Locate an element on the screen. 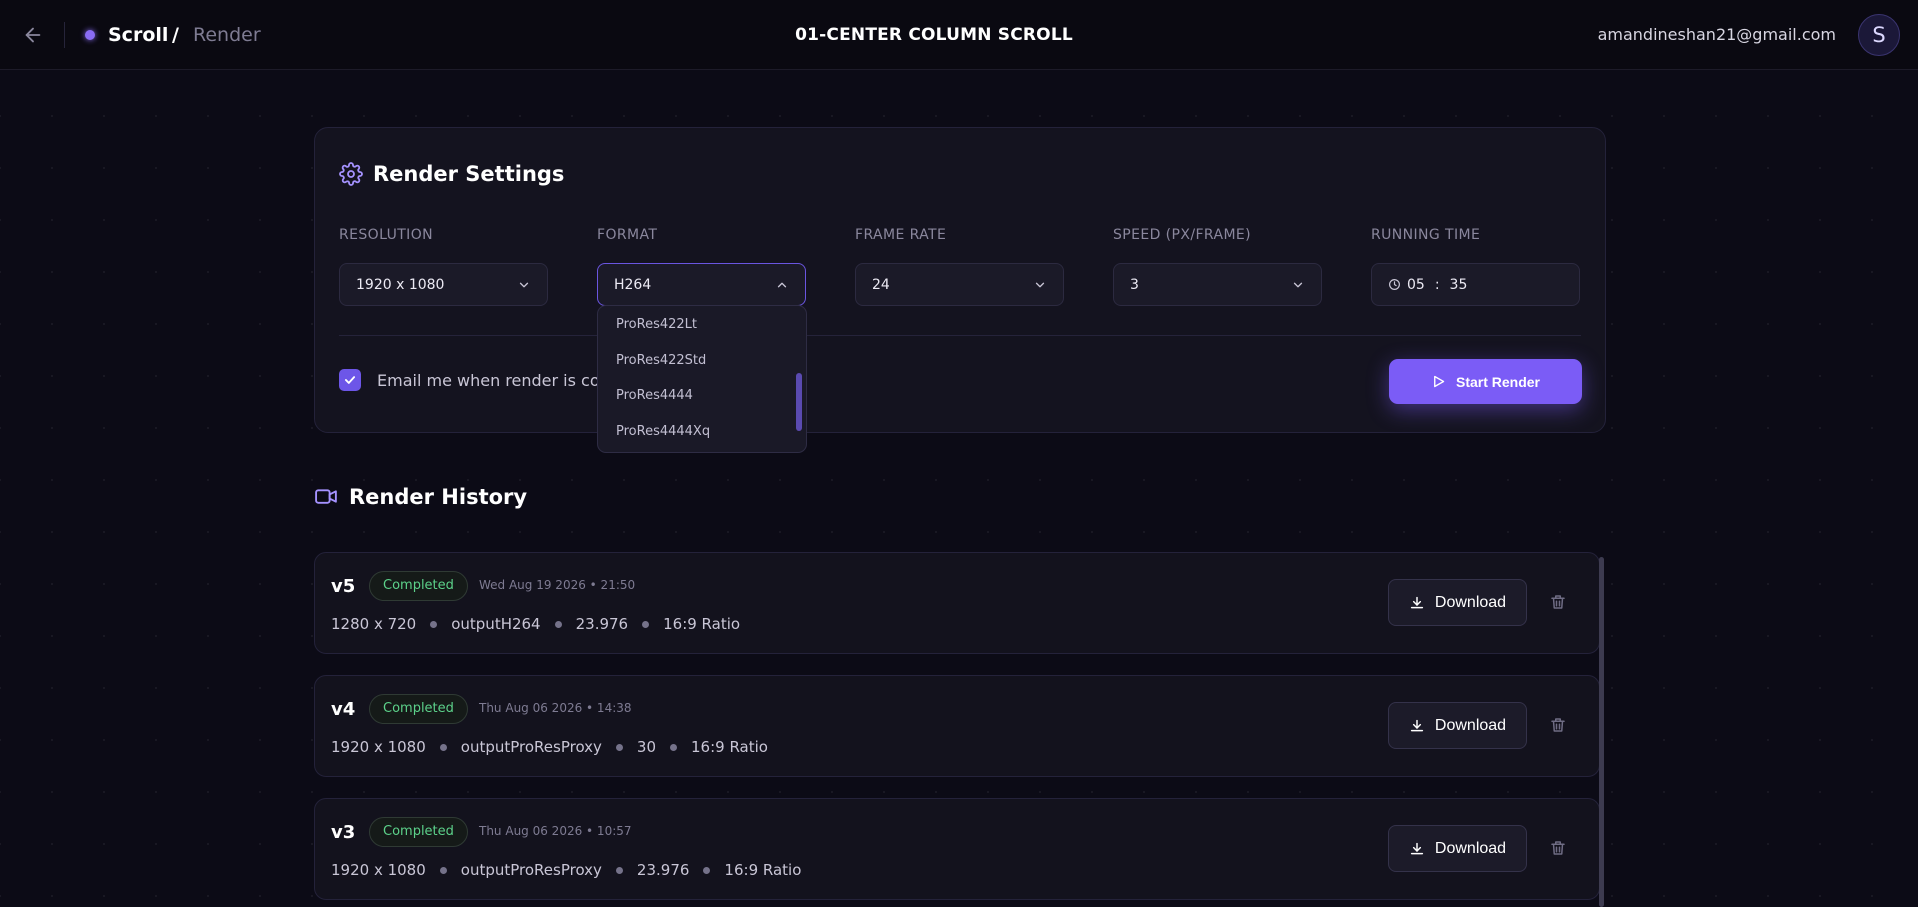 Image resolution: width=1918 pixels, height=907 pixels. running-time-seconds: 35 is located at coordinates (1459, 285).